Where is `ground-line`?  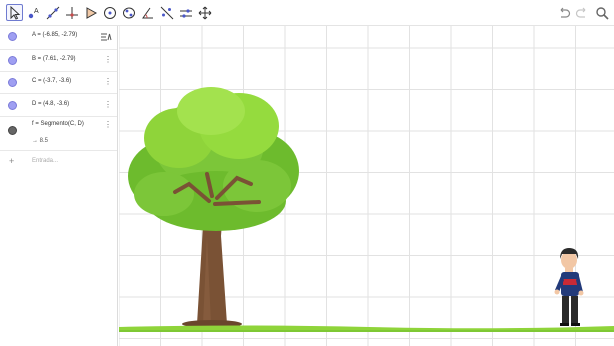
ground-line is located at coordinates (366, 328).